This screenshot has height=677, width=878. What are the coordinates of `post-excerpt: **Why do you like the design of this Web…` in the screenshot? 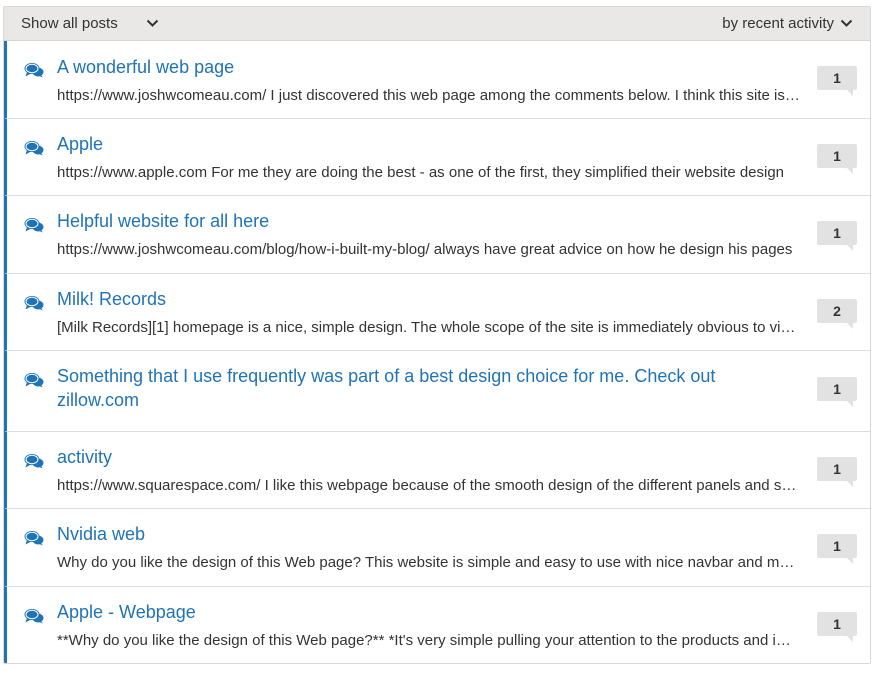 It's located at (429, 640).